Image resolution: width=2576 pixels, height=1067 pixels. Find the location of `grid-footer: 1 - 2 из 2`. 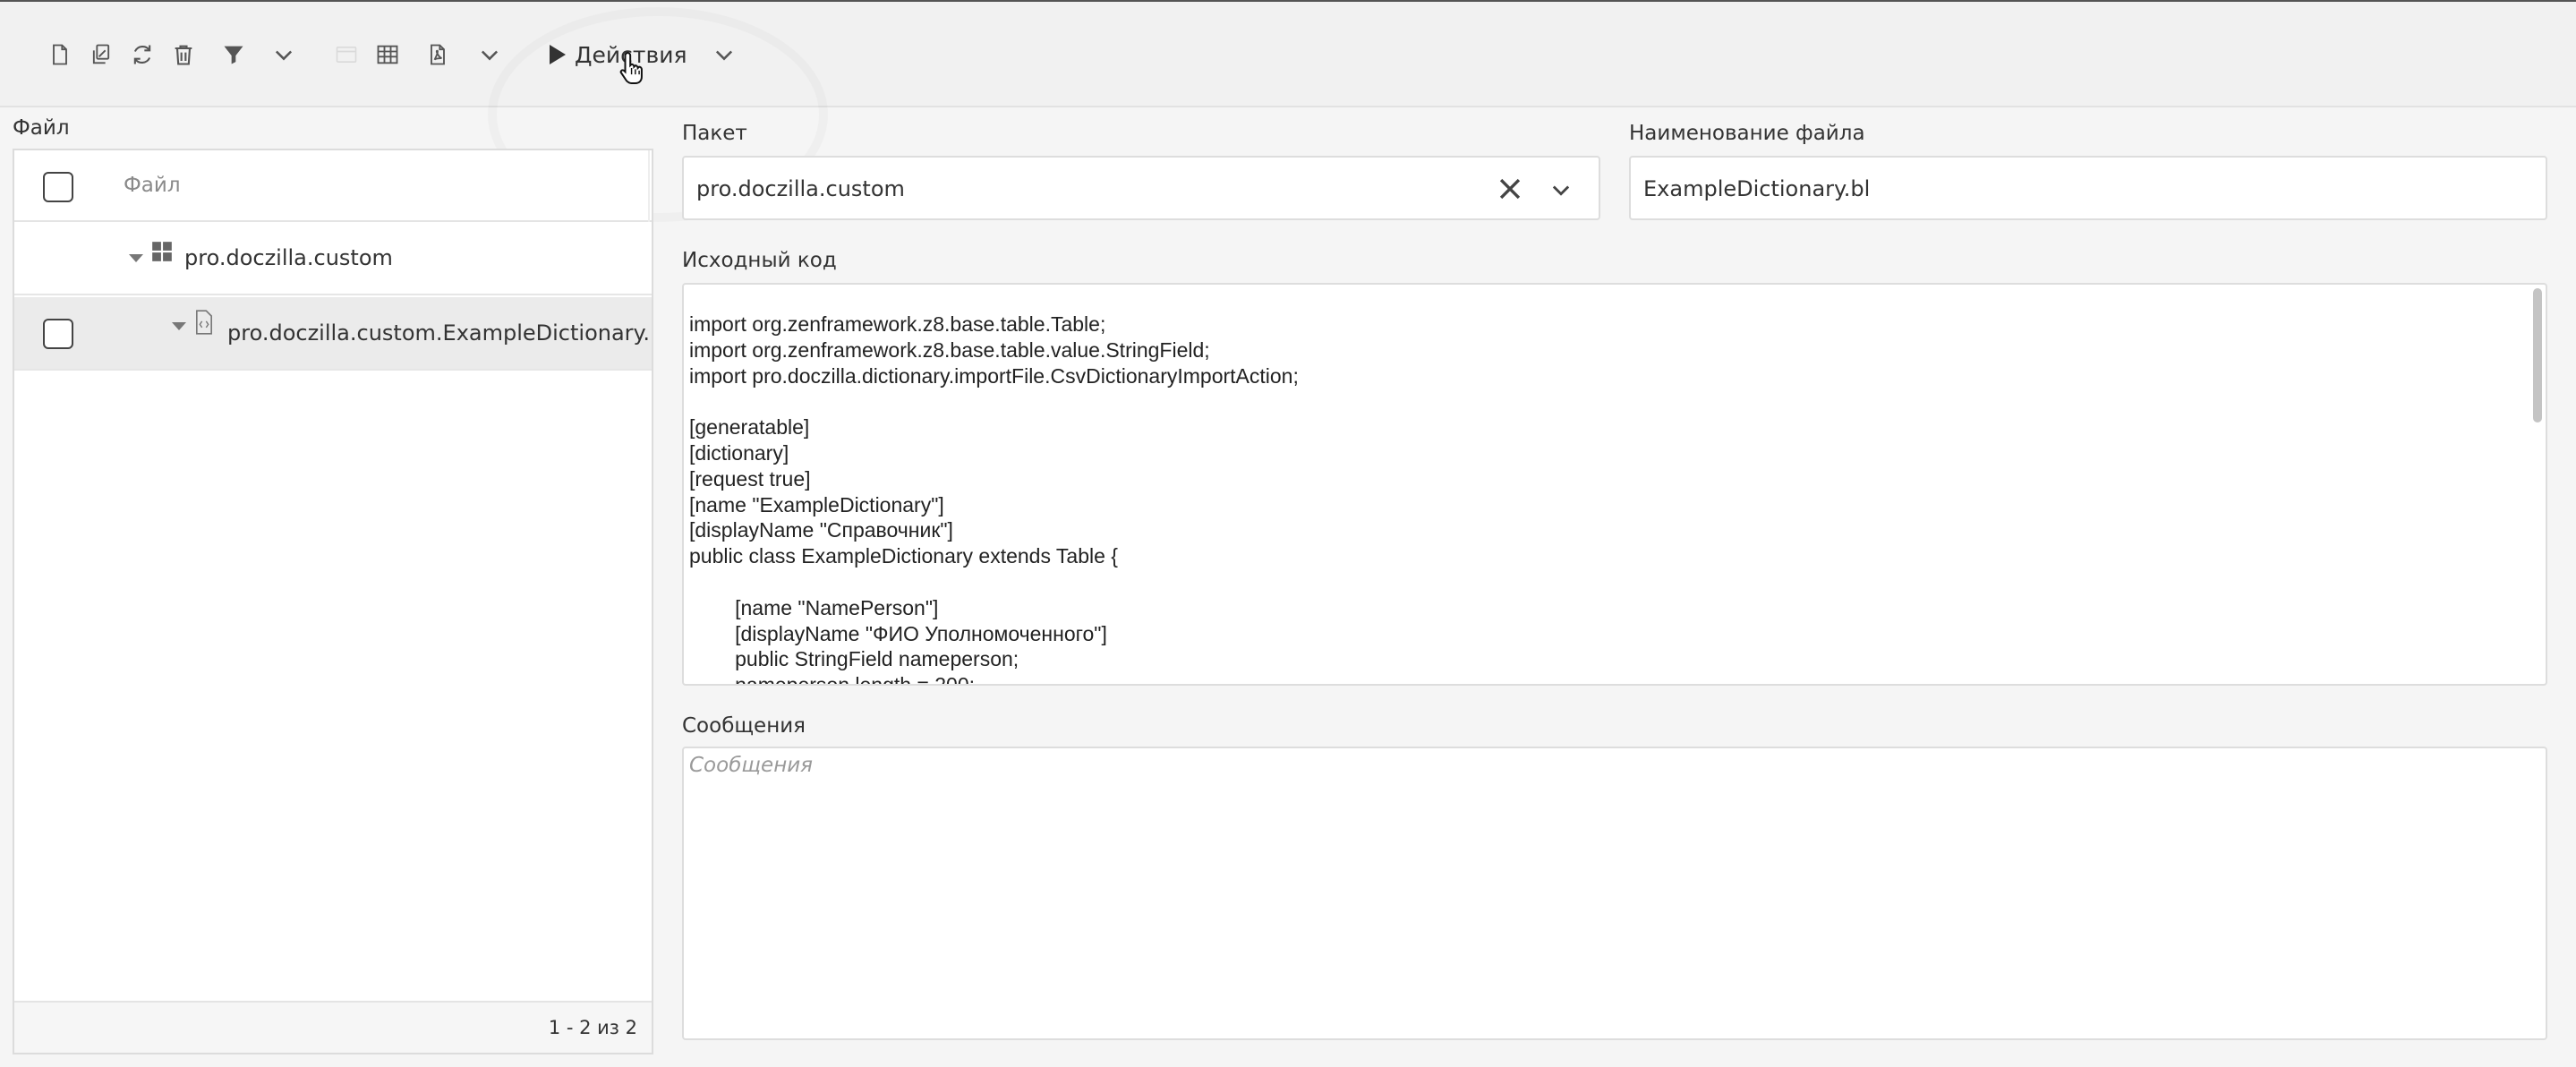

grid-footer: 1 - 2 из 2 is located at coordinates (333, 1027).